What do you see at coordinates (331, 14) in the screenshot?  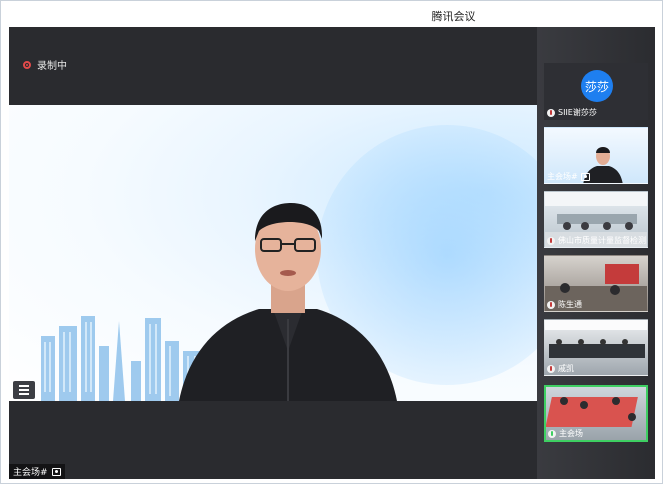 I see `title-bar: 腾讯会议` at bounding box center [331, 14].